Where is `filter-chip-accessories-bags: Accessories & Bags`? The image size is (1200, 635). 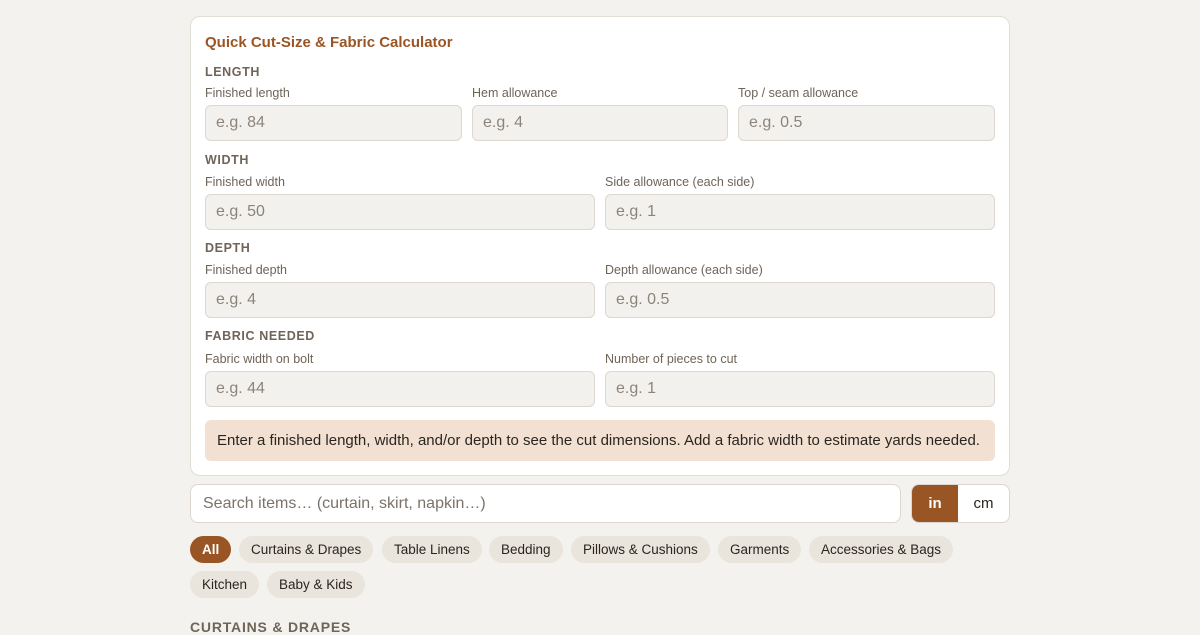 filter-chip-accessories-bags: Accessories & Bags is located at coordinates (881, 549).